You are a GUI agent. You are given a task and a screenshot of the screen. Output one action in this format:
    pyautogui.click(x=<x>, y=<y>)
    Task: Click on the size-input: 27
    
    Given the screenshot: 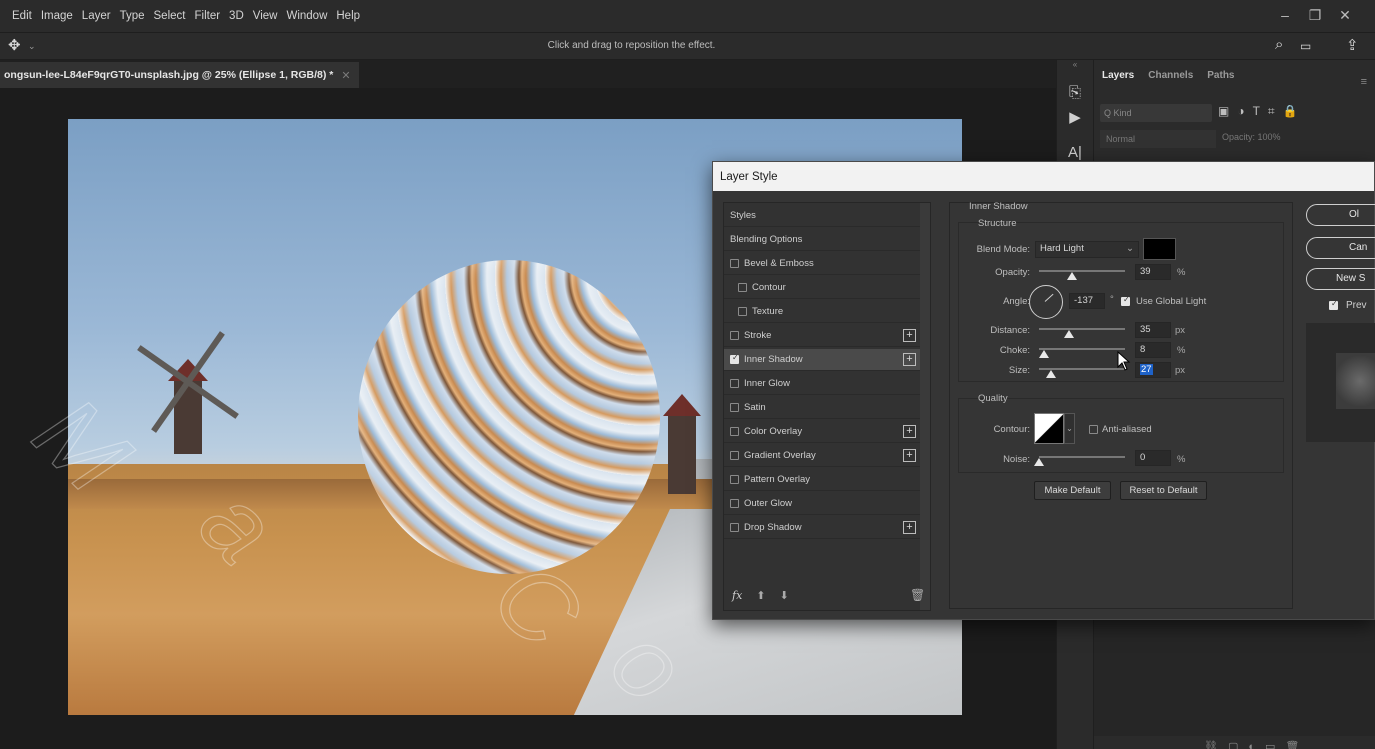 What is the action you would take?
    pyautogui.click(x=1153, y=370)
    